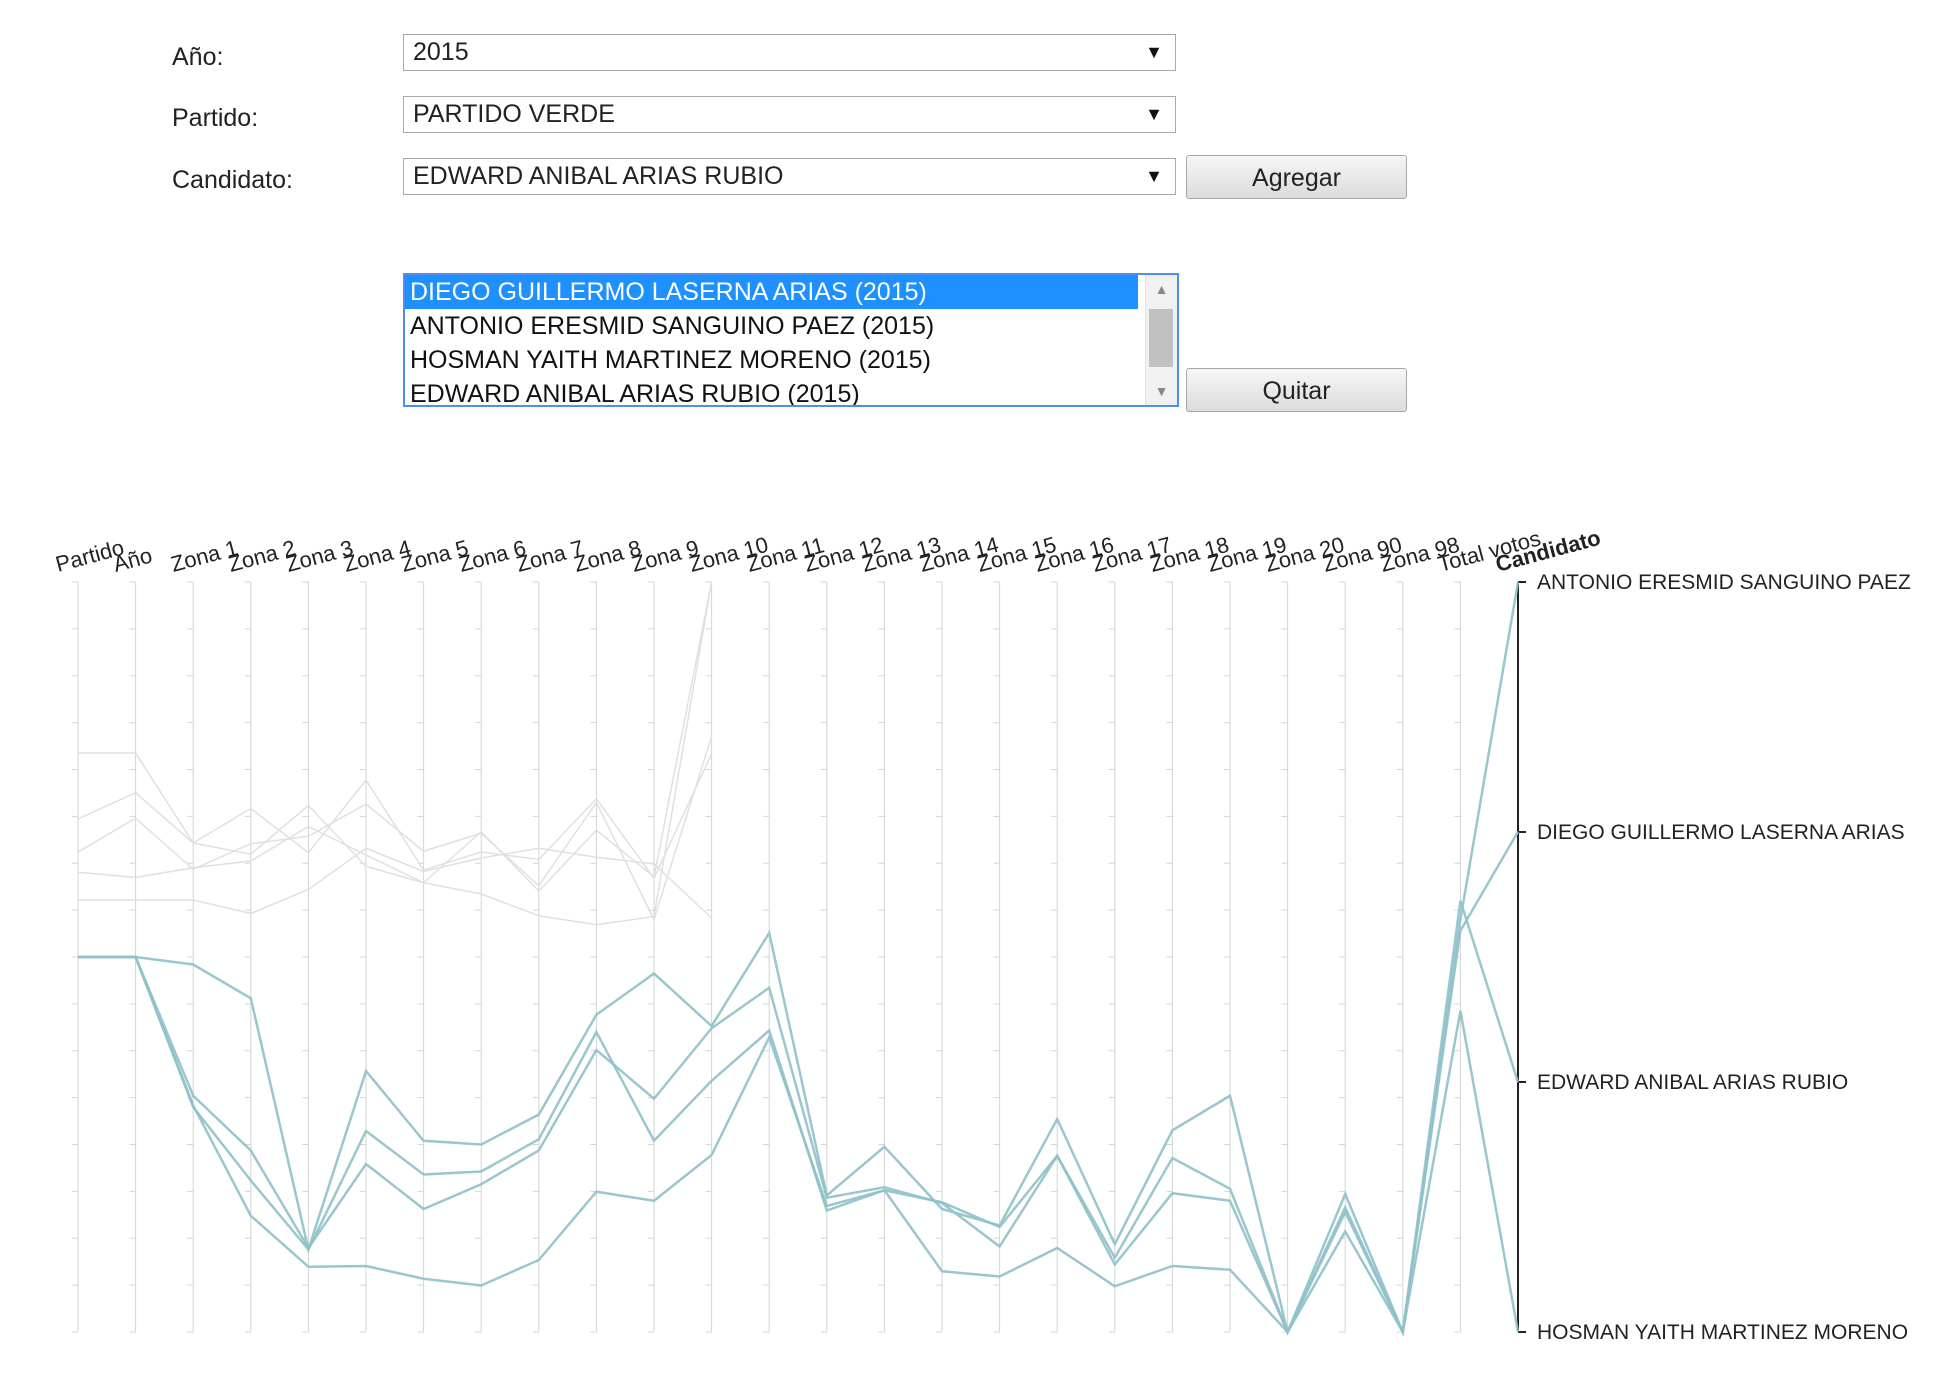 This screenshot has height=1373, width=1945. I want to click on scroll-down-icon: ▼, so click(1161, 391).